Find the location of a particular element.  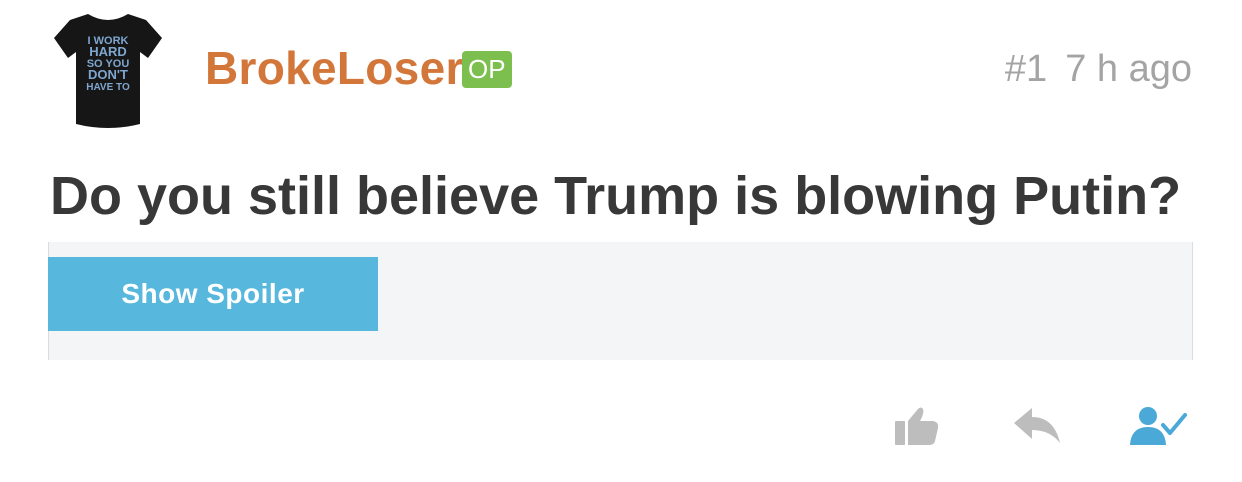

post-meta: #1 7 h ago is located at coordinates (1098, 69).